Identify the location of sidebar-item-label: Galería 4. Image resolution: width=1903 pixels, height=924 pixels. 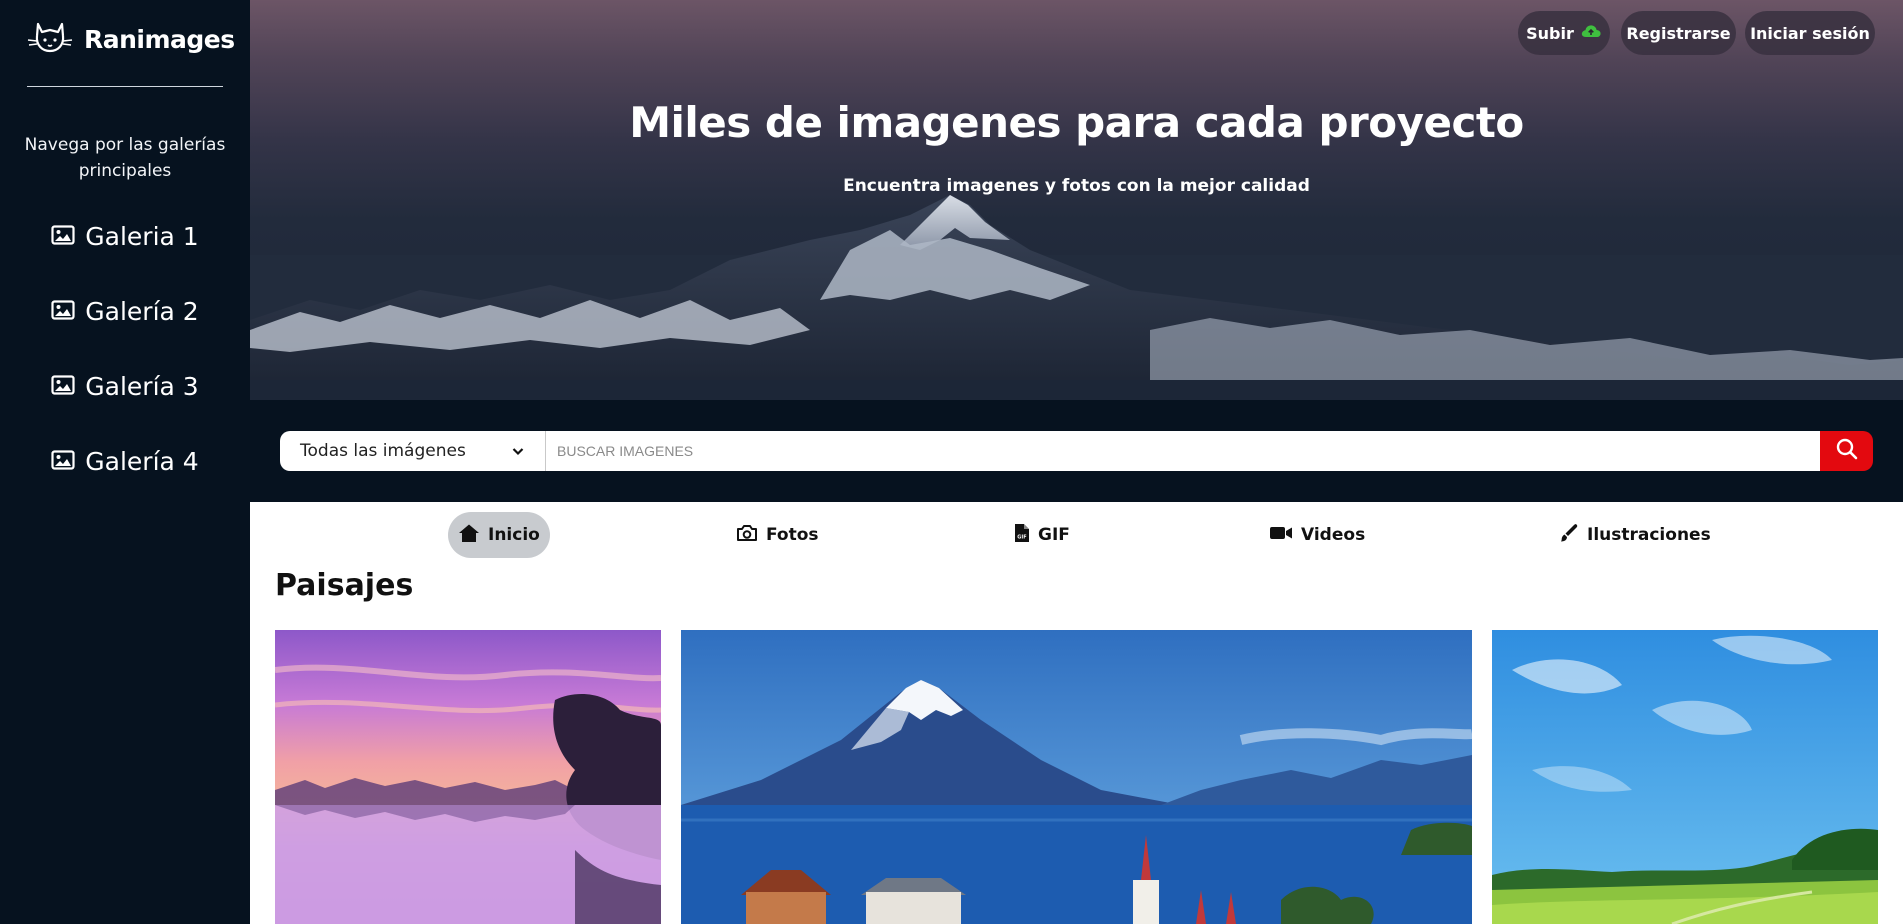
(142, 461).